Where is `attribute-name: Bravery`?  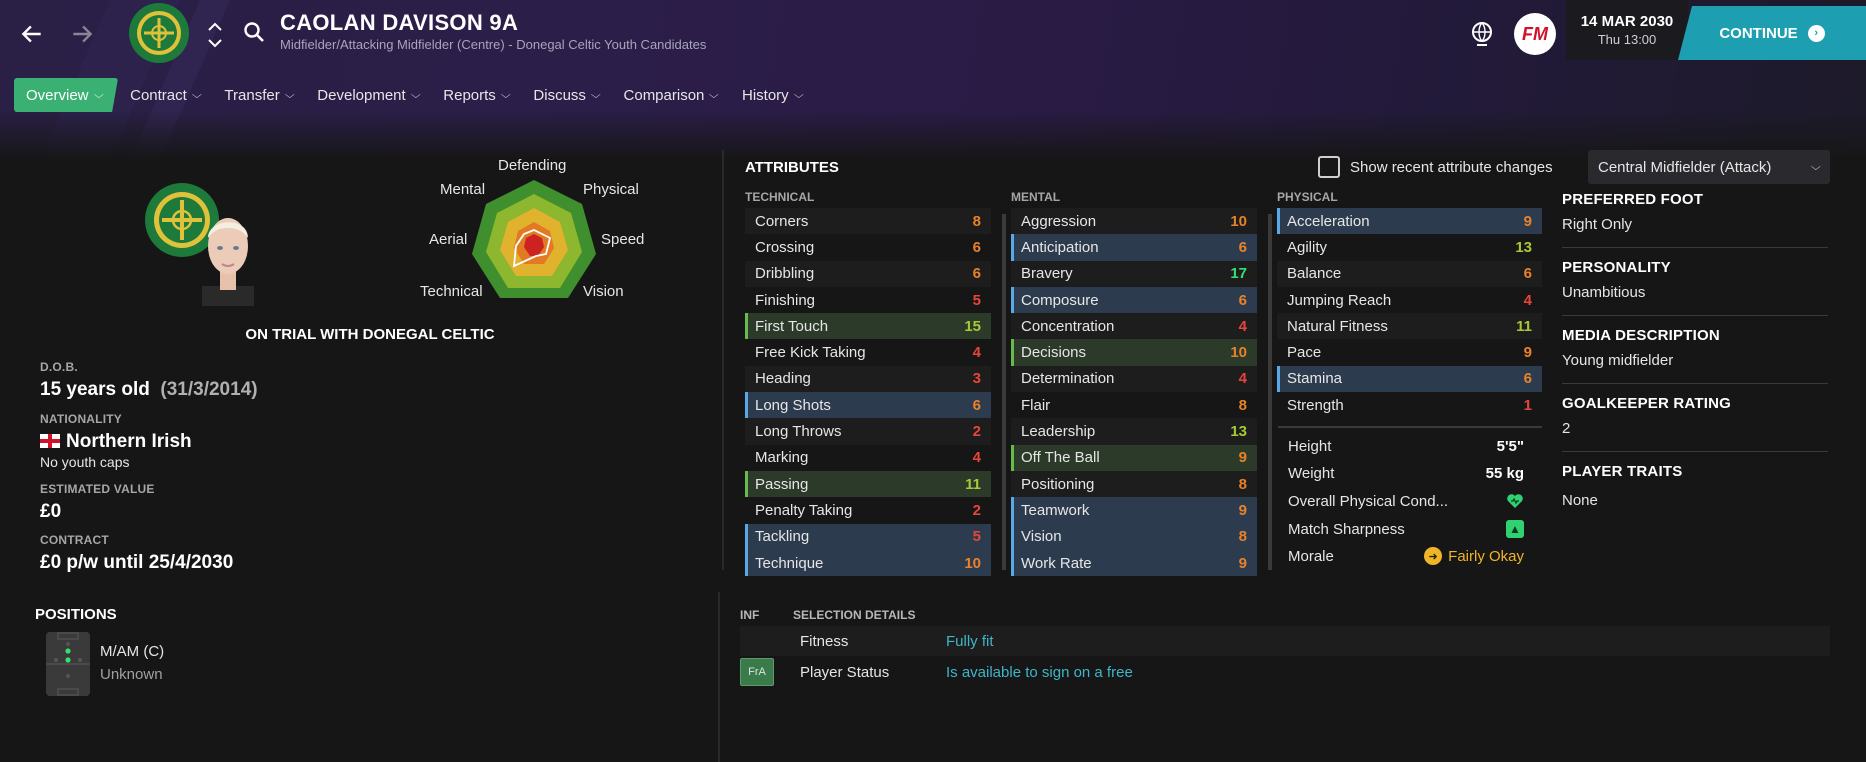
attribute-name: Bravery is located at coordinates (1047, 274).